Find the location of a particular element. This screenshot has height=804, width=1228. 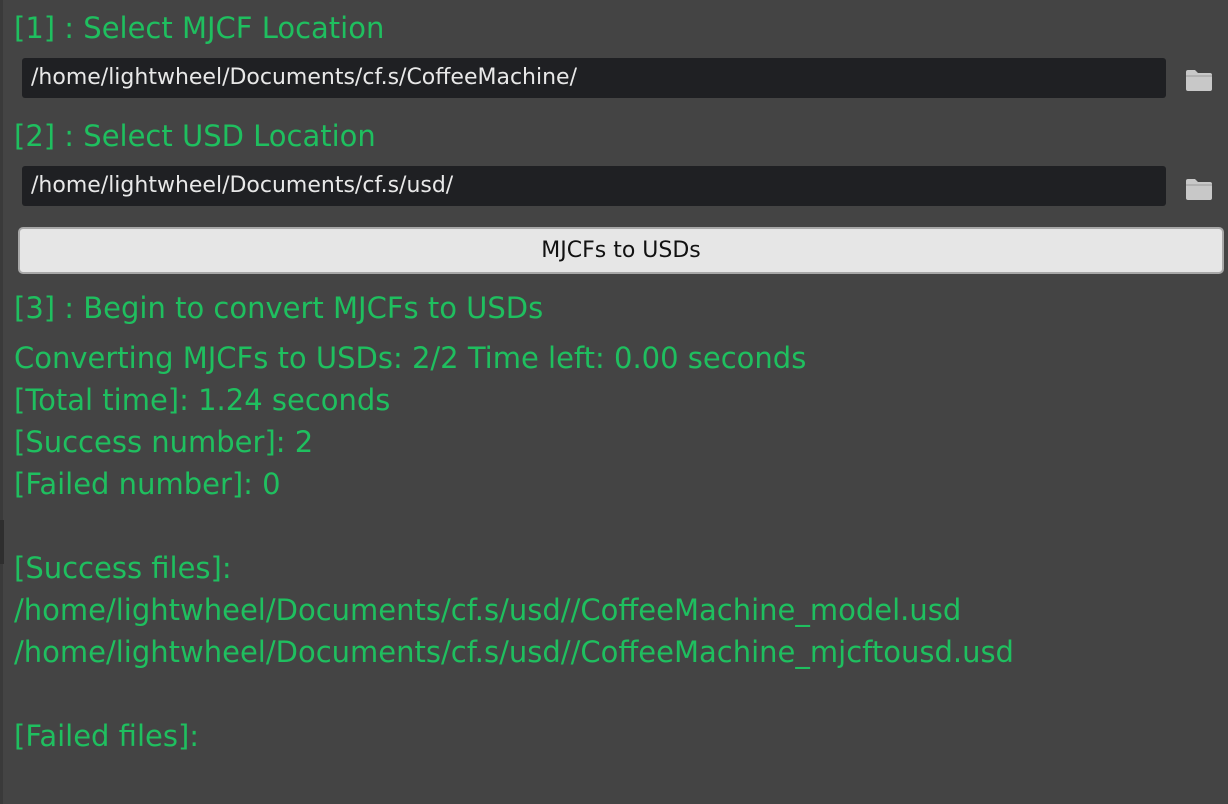

step2-title: [2] : Select USD Location is located at coordinates (195, 136).